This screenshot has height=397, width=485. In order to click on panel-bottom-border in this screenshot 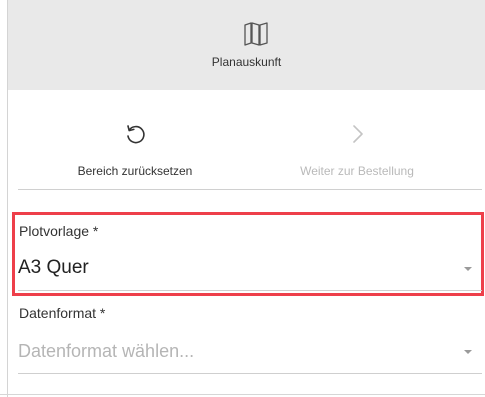, I will do `click(242, 394)`.